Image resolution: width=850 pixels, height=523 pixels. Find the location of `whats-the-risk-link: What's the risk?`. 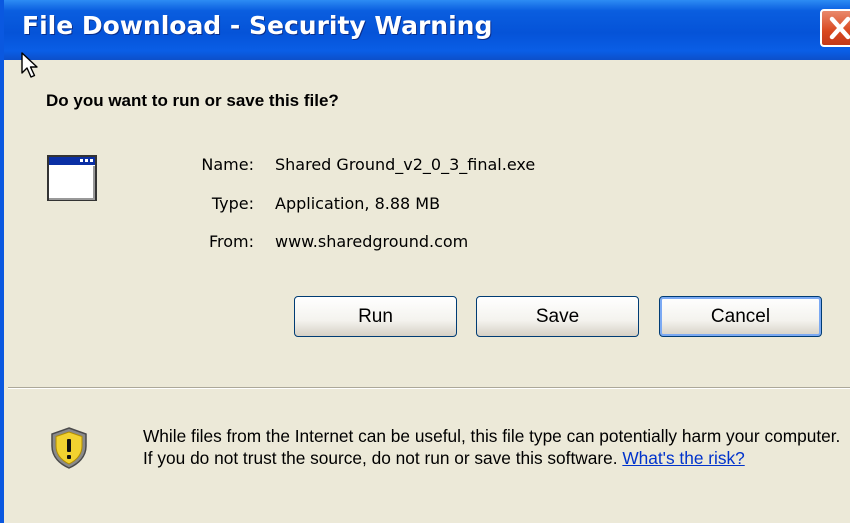

whats-the-risk-link: What's the risk? is located at coordinates (683, 458).